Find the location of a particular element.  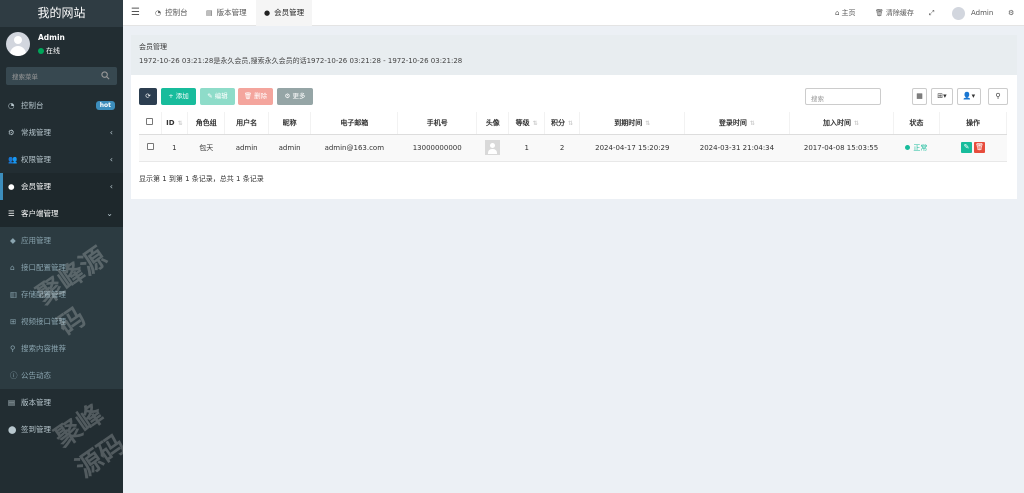

table-search-input: 搜索 is located at coordinates (843, 96).